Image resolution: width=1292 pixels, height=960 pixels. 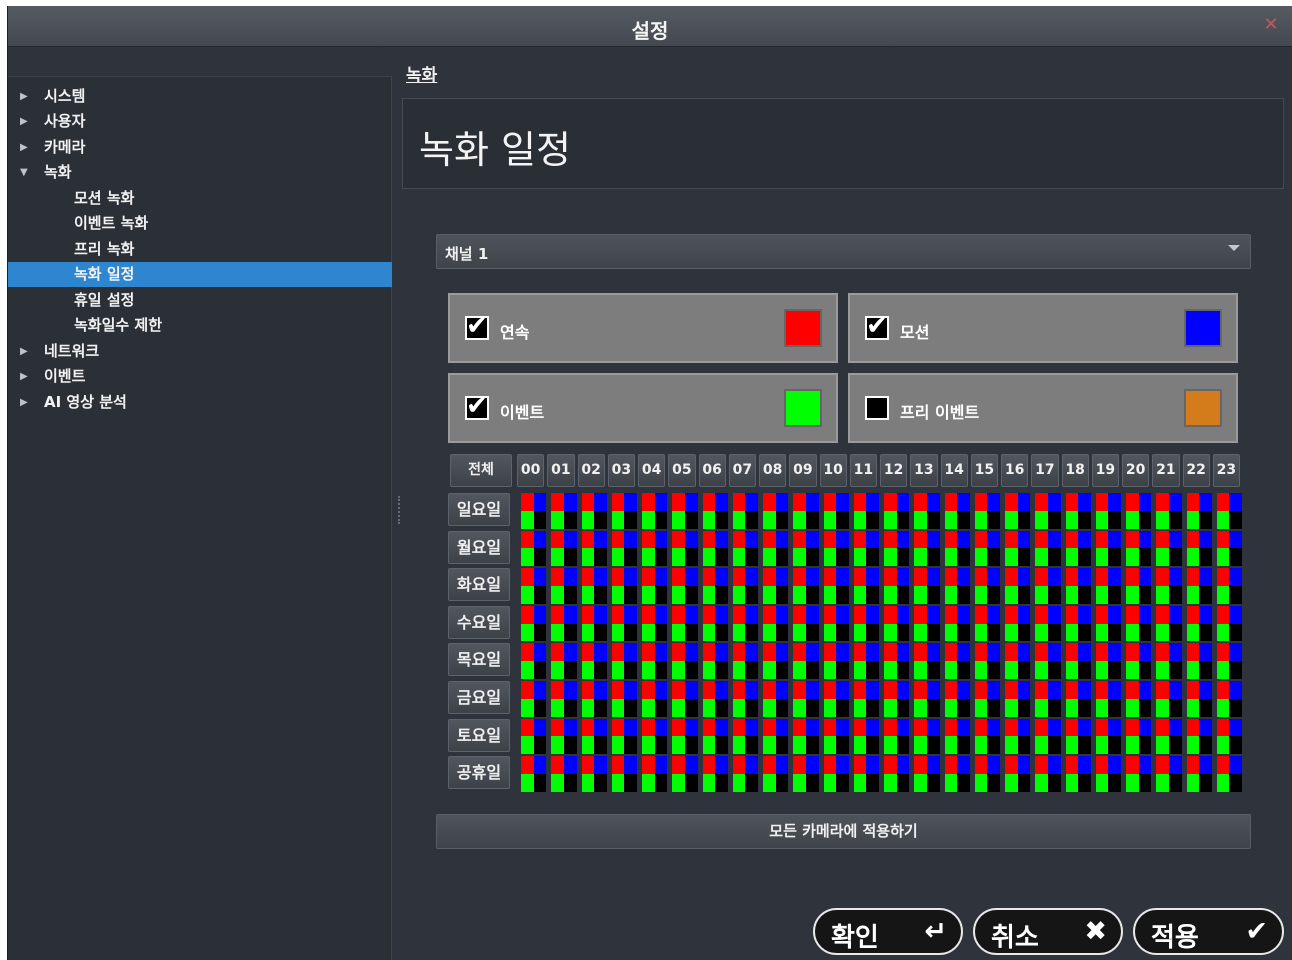 What do you see at coordinates (200, 274) in the screenshot?
I see `sidebar-item: 녹화 일정` at bounding box center [200, 274].